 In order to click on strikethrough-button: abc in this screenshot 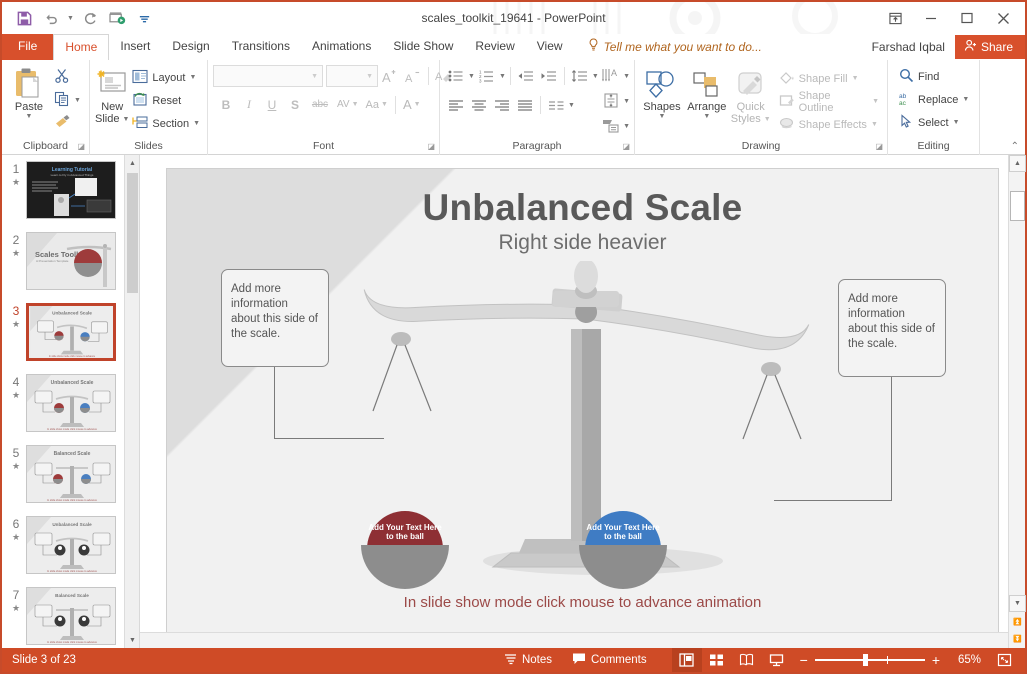, I will do `click(320, 105)`.